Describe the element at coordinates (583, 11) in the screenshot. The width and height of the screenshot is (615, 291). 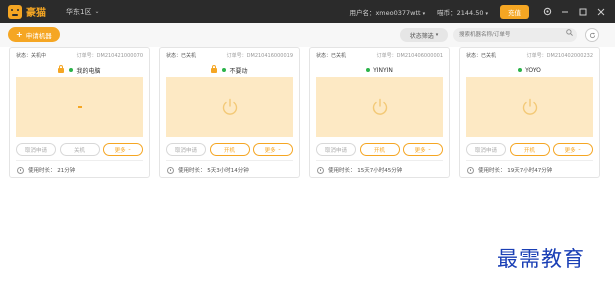
I see `maximize-icon` at that location.